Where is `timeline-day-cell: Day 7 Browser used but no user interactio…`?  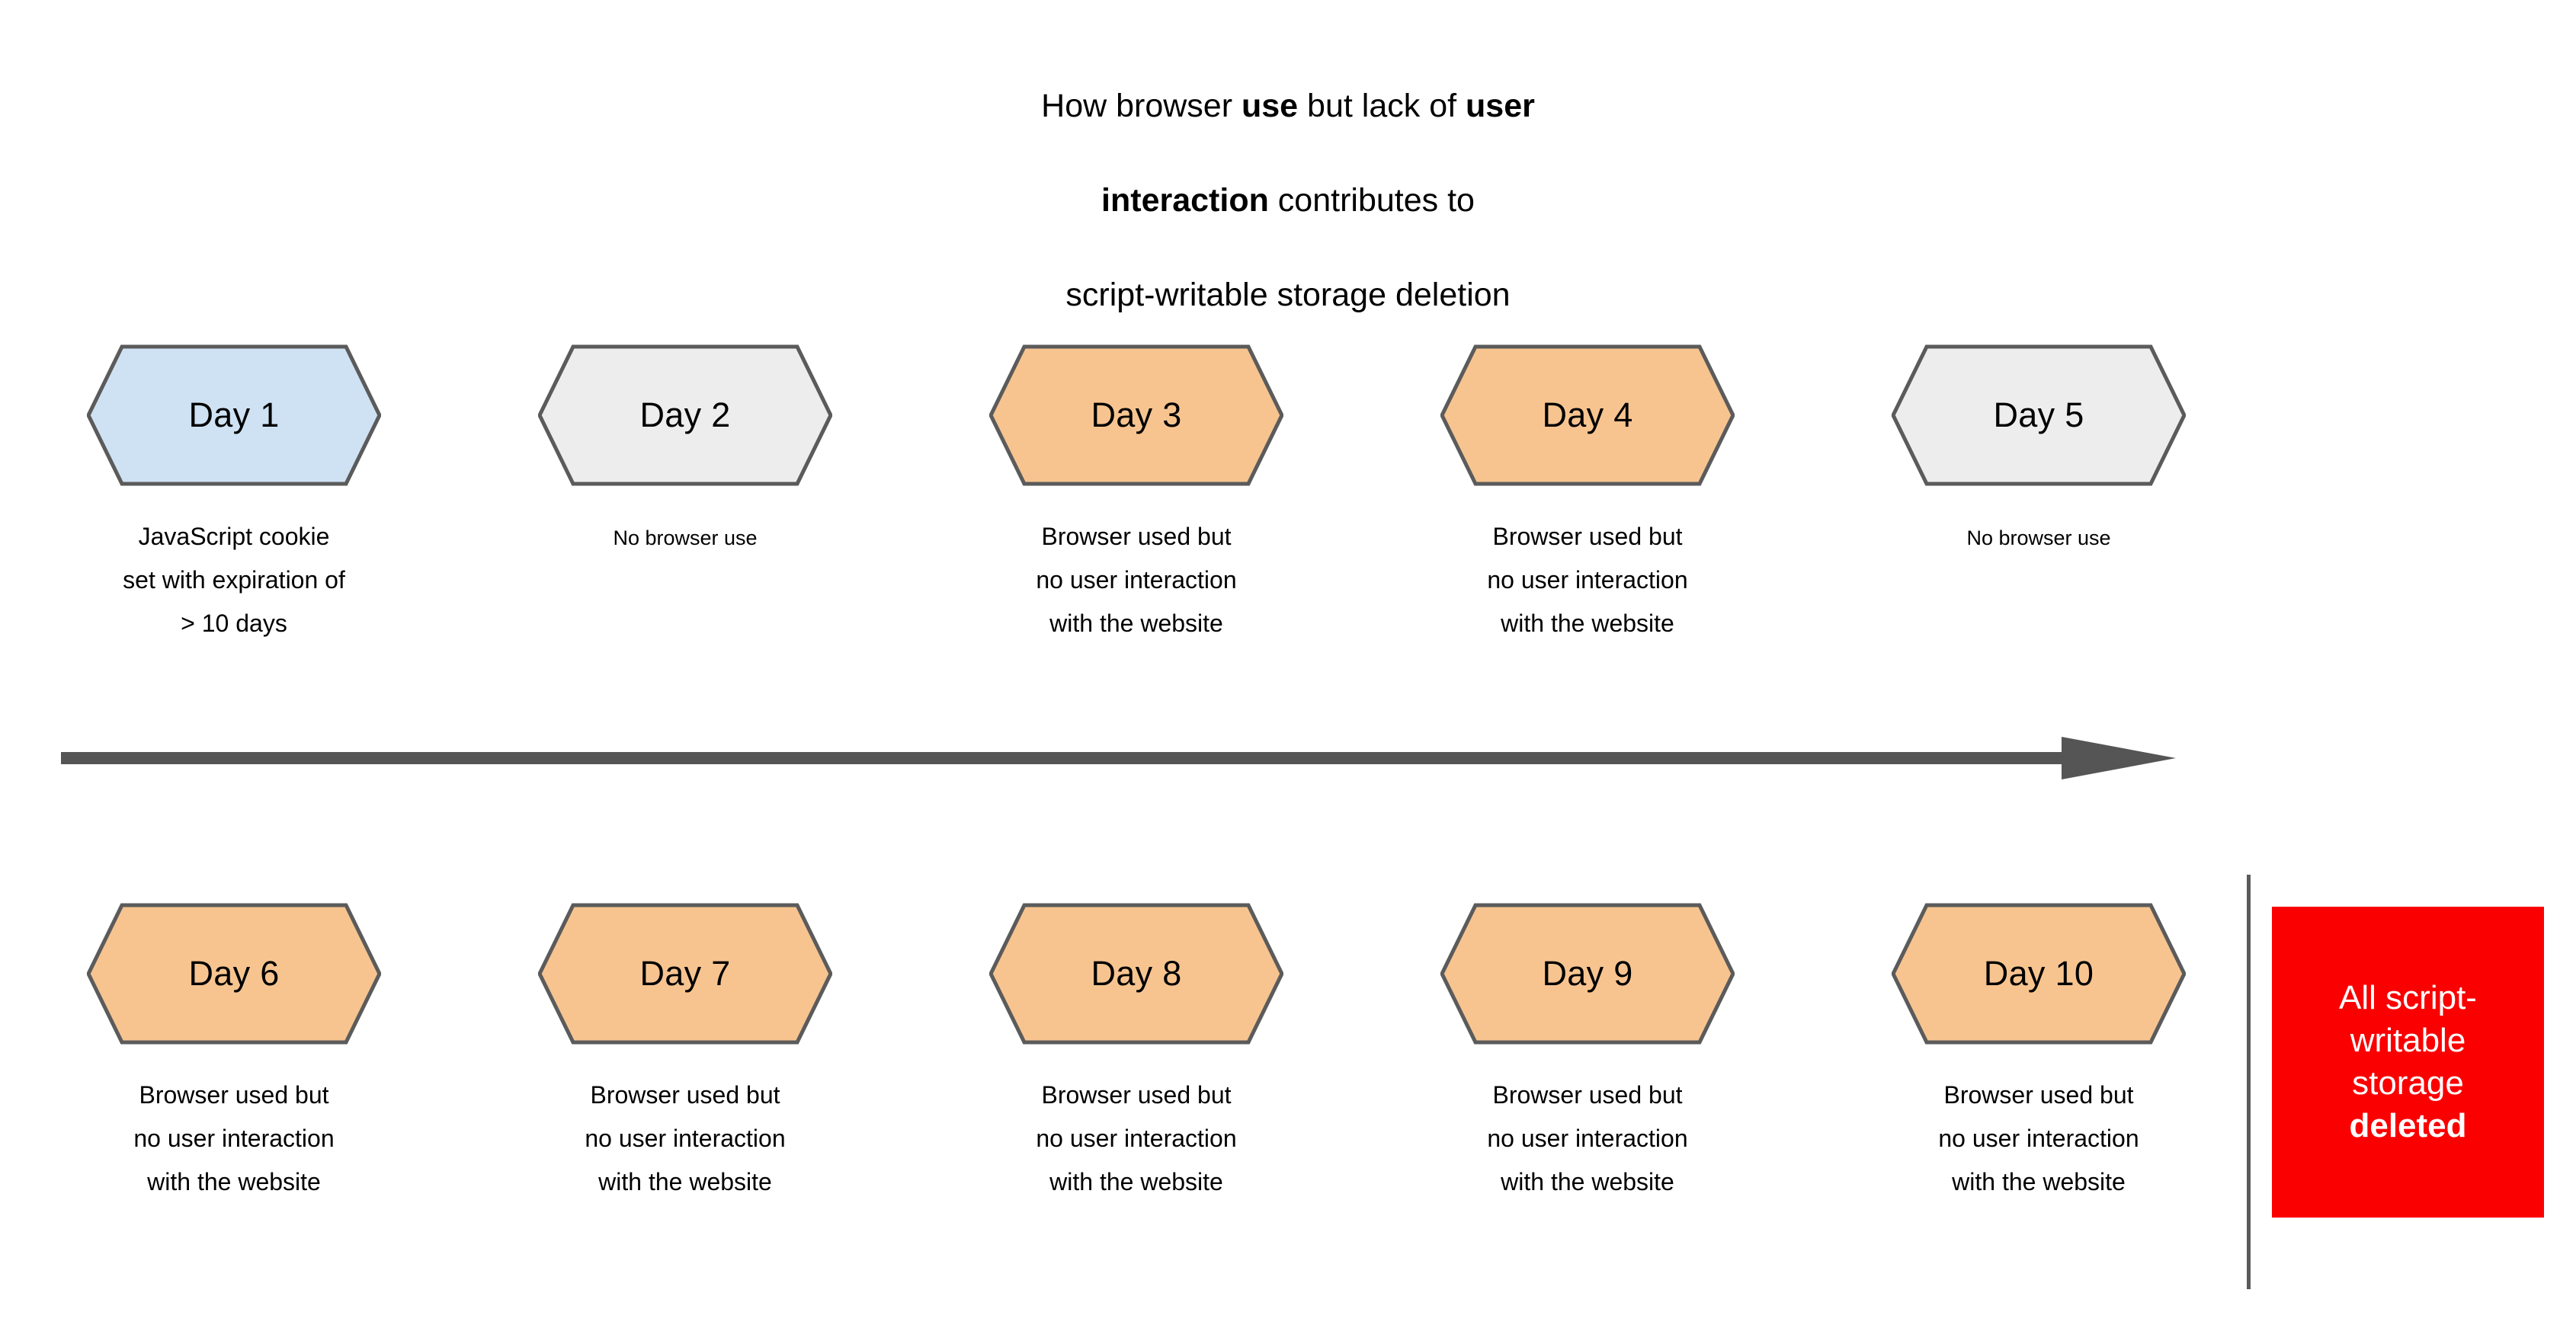
timeline-day-cell: Day 7 Browser used but no user interactio… is located at coordinates (685, 1049).